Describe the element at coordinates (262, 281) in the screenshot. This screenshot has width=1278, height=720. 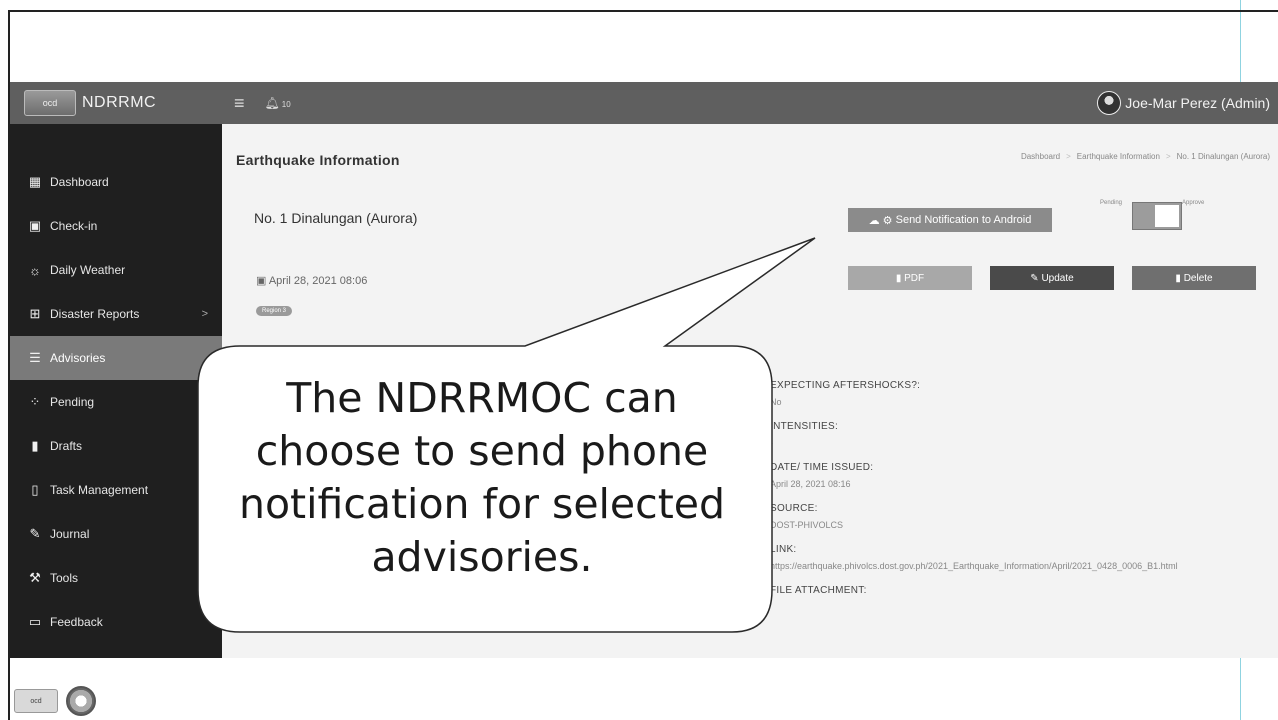
I see `calendar-icon: ▣` at that location.